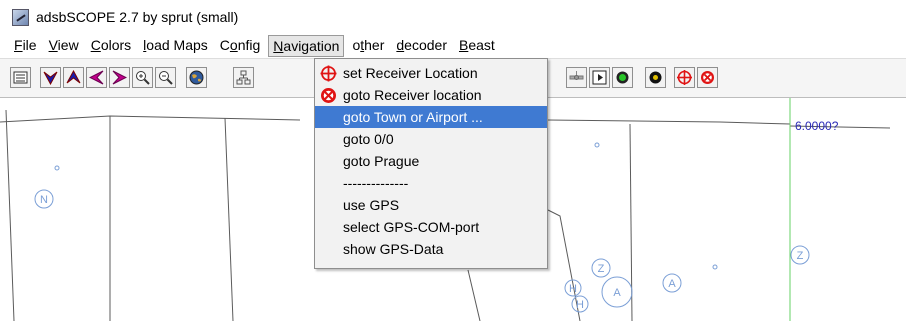 This screenshot has width=906, height=321. Describe the element at coordinates (421, 46) in the screenshot. I see `menu-decoder: decoder` at that location.